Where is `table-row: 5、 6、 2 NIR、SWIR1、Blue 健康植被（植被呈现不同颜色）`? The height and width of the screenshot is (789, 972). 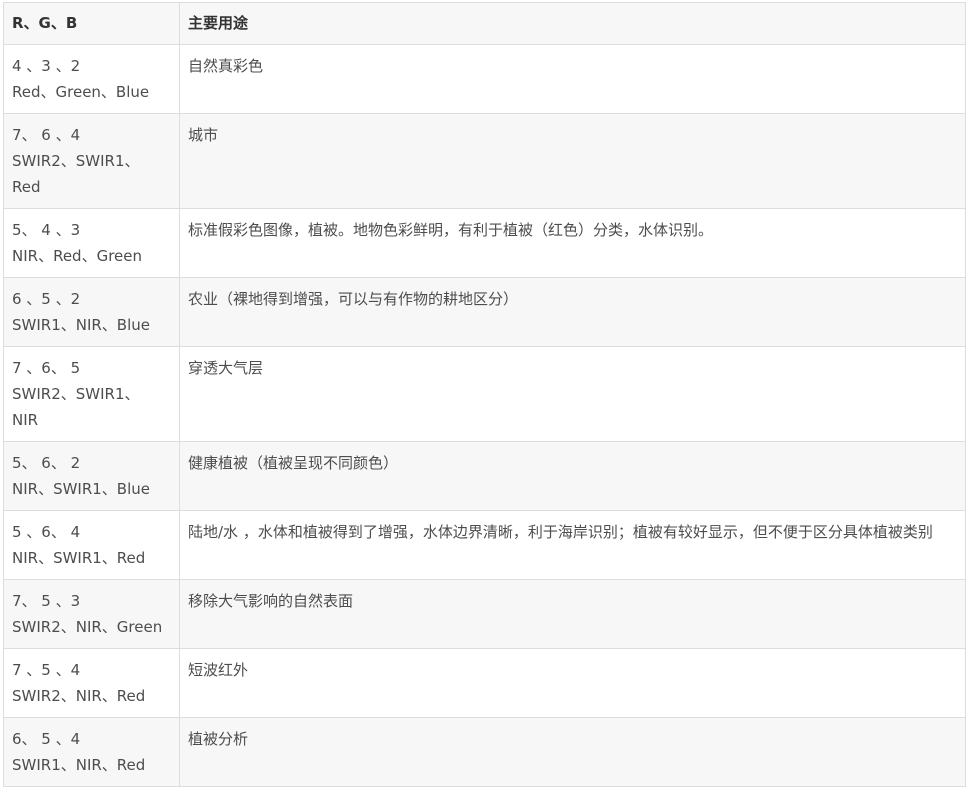 table-row: 5、 6、 2 NIR、SWIR1、Blue 健康植被（植被呈现不同颜色） is located at coordinates (484, 476).